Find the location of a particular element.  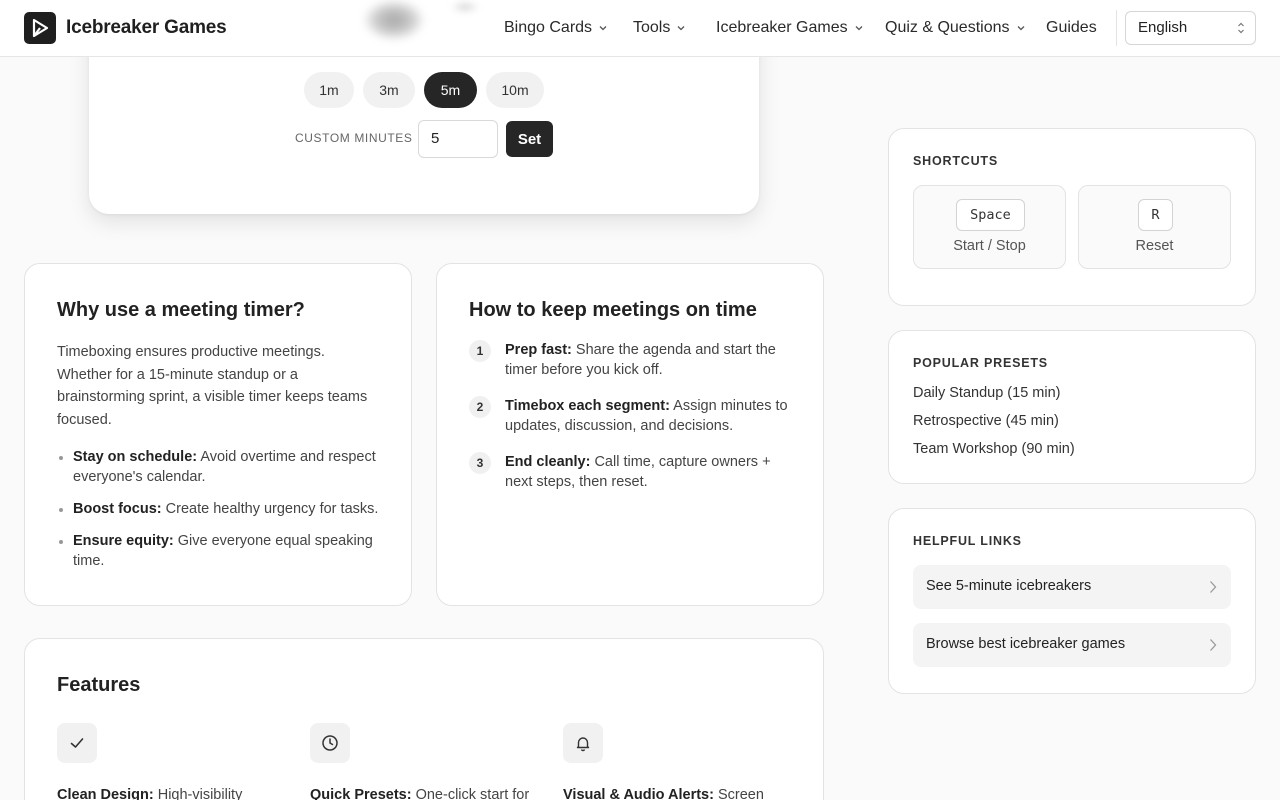

shortcut-reset: R Reset is located at coordinates (1154, 227).